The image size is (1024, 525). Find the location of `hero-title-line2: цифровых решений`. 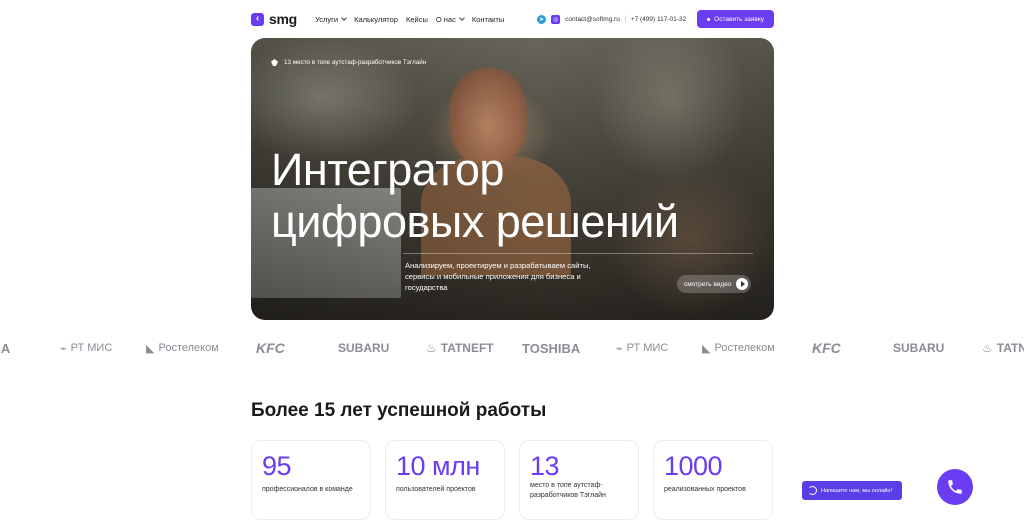

hero-title-line2: цифровых решений is located at coordinates (475, 221).